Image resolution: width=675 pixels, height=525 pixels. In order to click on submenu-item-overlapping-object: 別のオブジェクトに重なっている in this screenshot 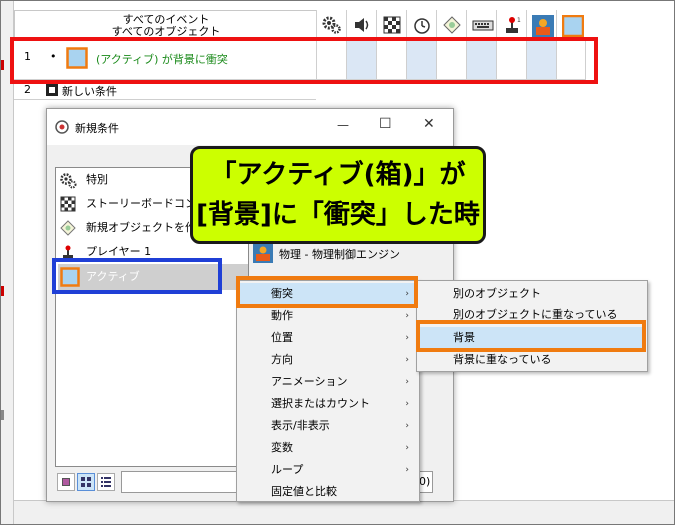, I will do `click(532, 314)`.